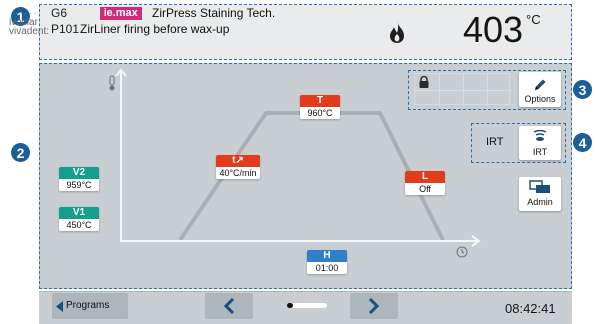 The width and height of the screenshot is (597, 324). I want to click on page-progress-bar, so click(307, 305).